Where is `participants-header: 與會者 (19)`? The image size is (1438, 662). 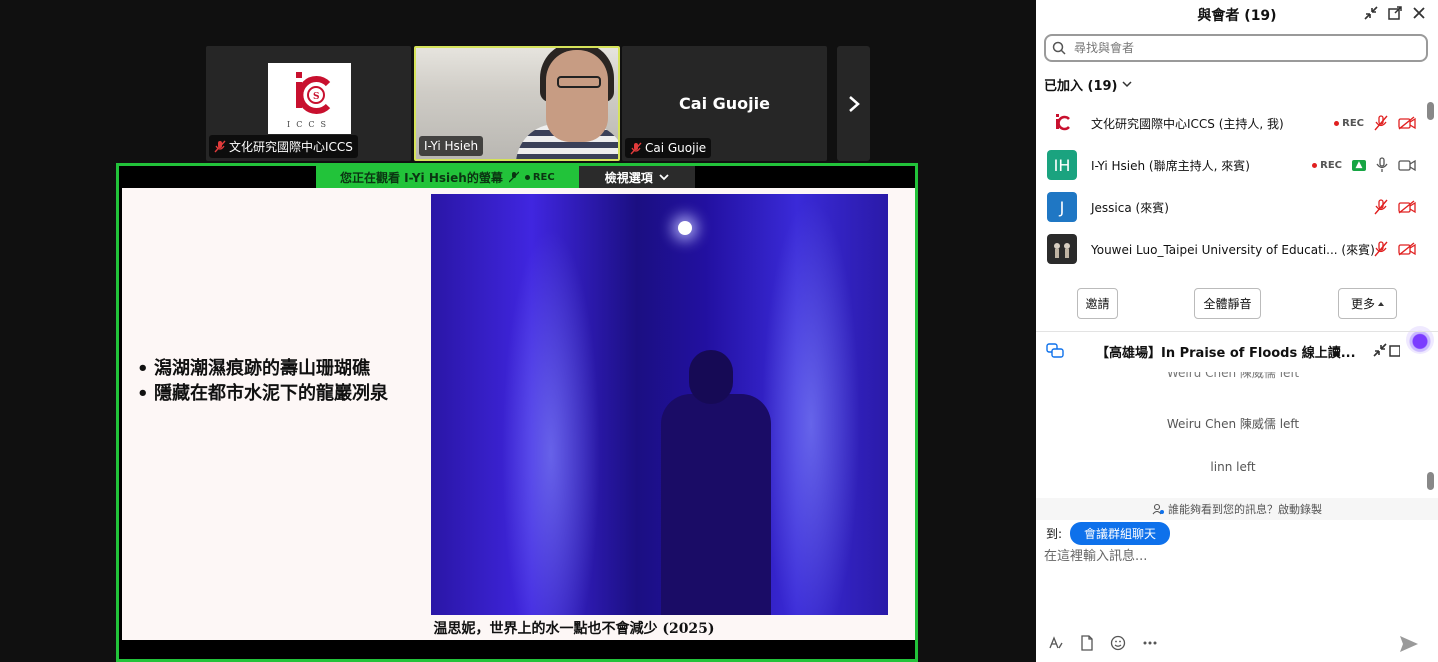
participants-header: 與會者 (19) is located at coordinates (1237, 15).